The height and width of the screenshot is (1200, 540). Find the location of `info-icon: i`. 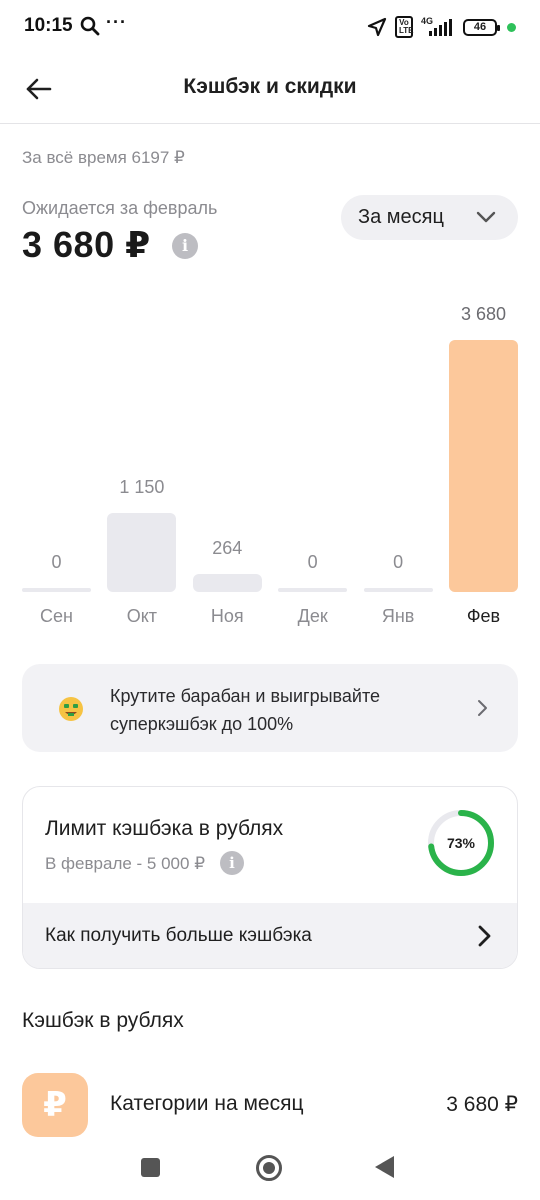

info-icon: i is located at coordinates (185, 246).